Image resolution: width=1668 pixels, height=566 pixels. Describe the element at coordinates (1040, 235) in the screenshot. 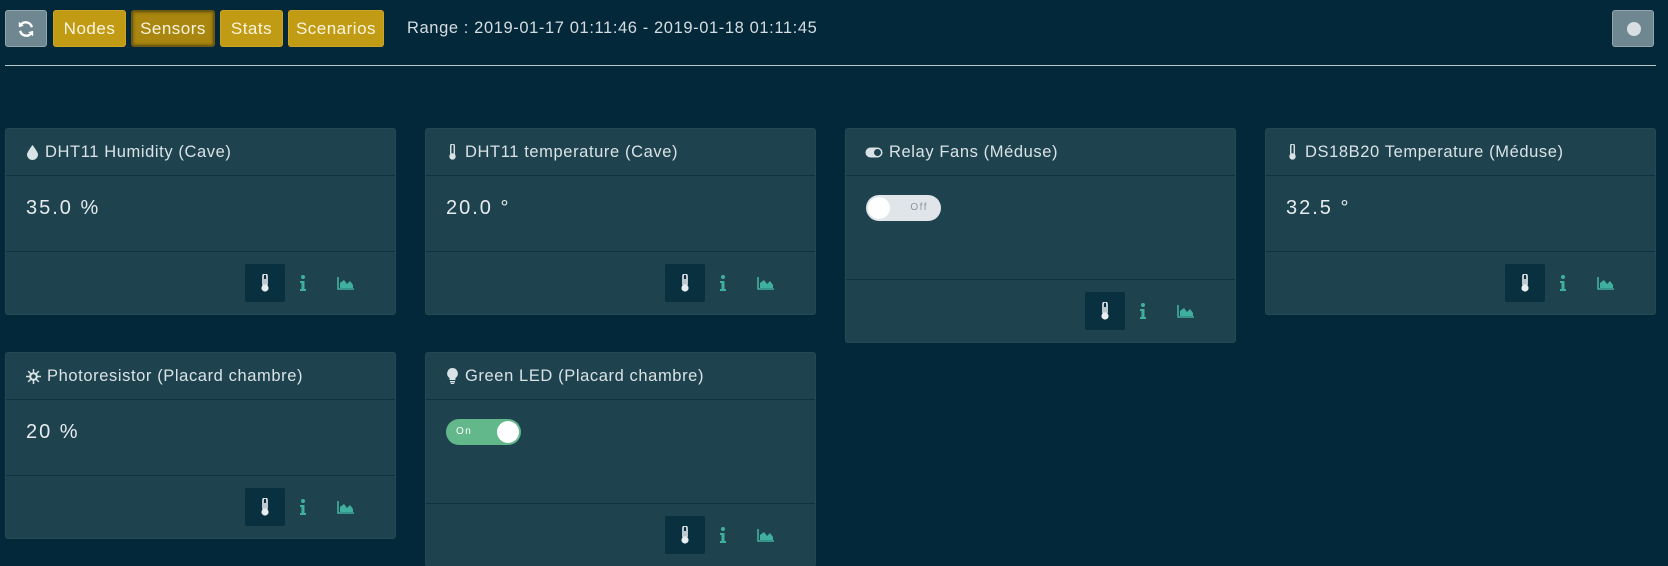

I see `sensor-card-relay-fans: Relay Fans (Méduse) Off` at that location.